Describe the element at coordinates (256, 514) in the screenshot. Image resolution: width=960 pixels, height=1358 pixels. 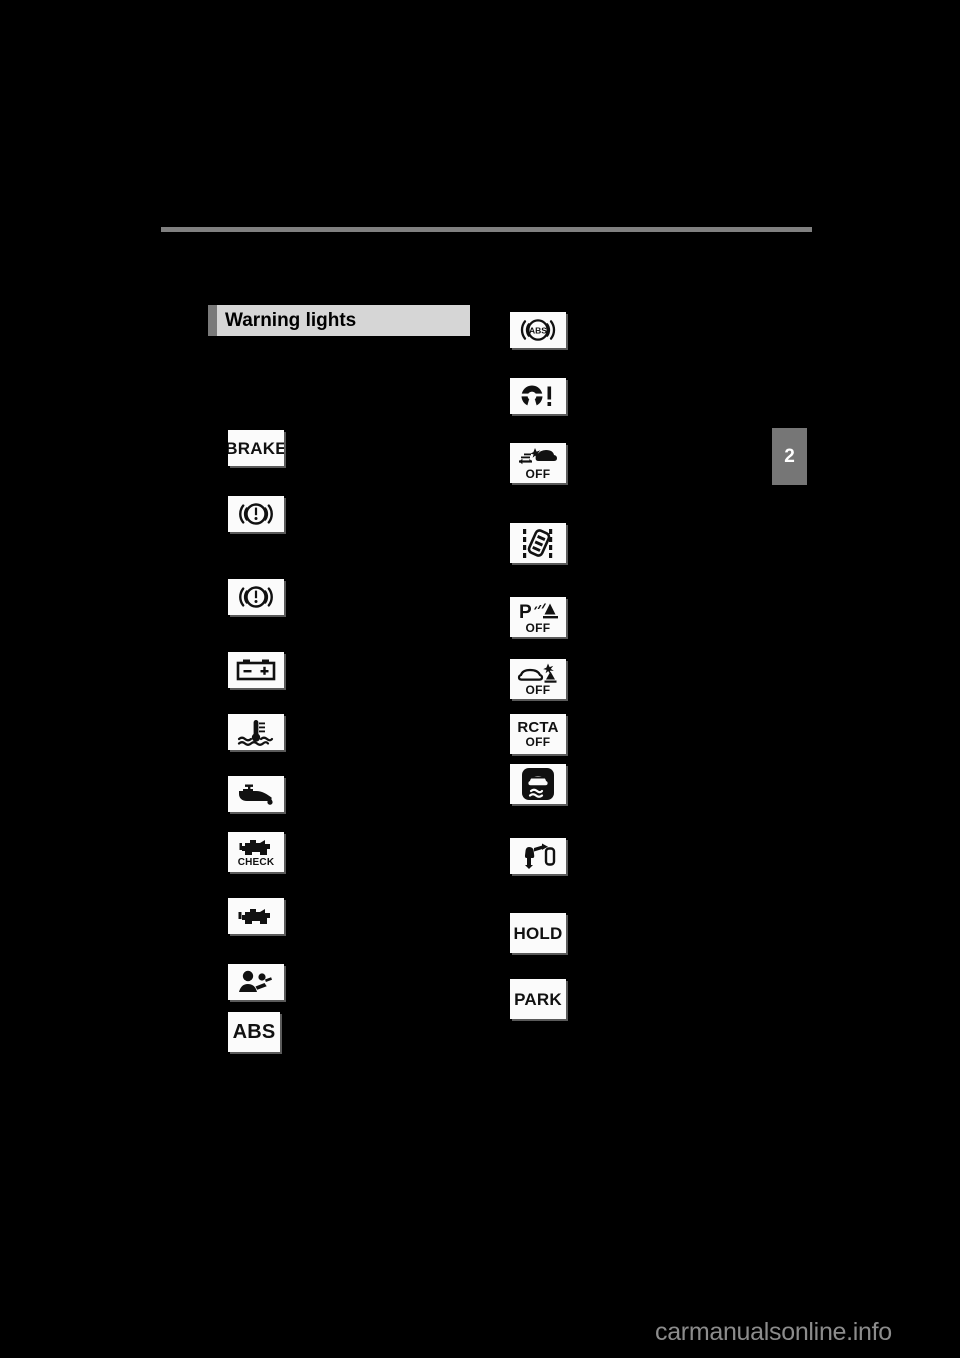
I see `brake-warning-circle-icon` at that location.